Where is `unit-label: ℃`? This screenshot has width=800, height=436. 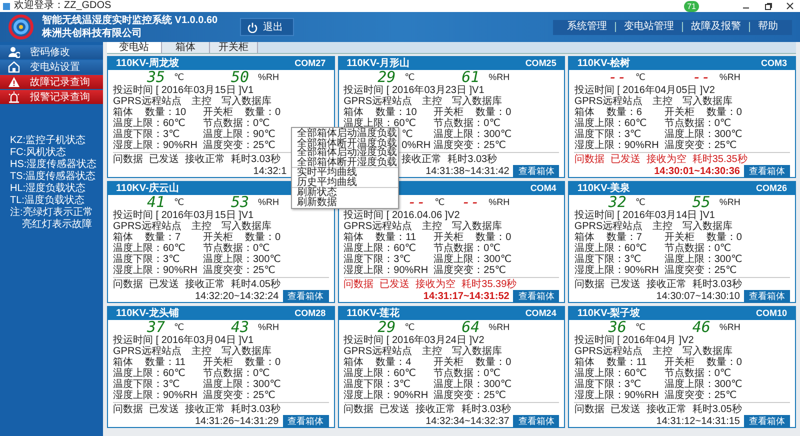
unit-label: ℃ is located at coordinates (640, 327).